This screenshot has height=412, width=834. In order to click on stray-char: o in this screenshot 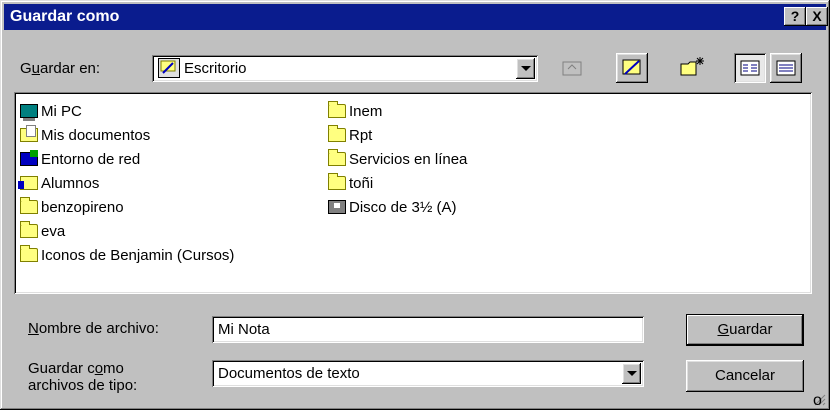, I will do `click(817, 400)`.